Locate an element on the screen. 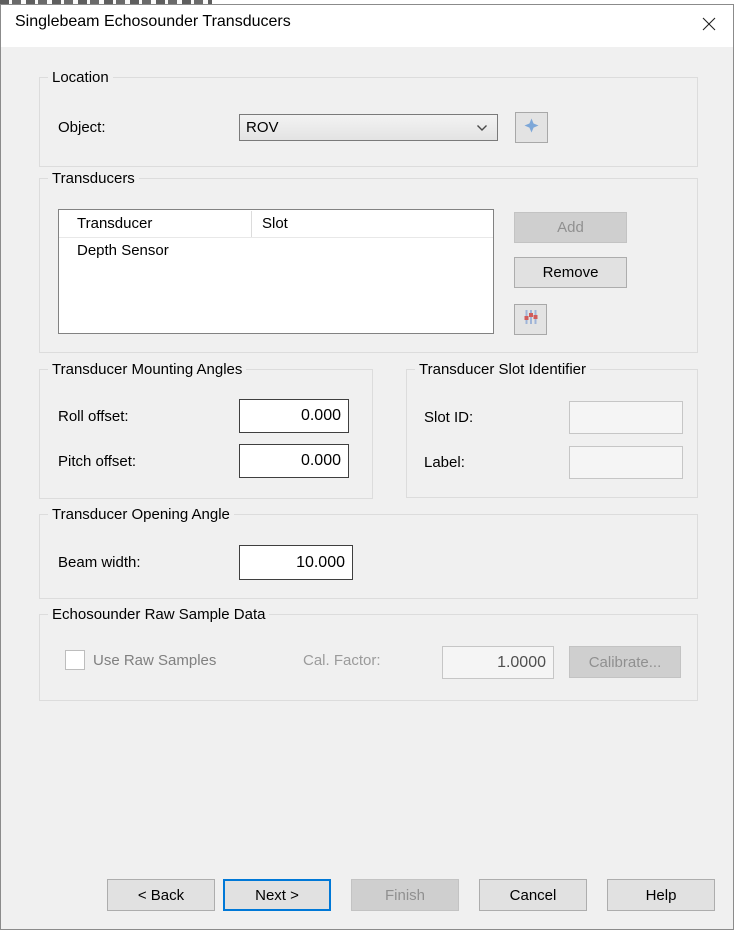 The image size is (734, 930). beam-width-input is located at coordinates (296, 562).